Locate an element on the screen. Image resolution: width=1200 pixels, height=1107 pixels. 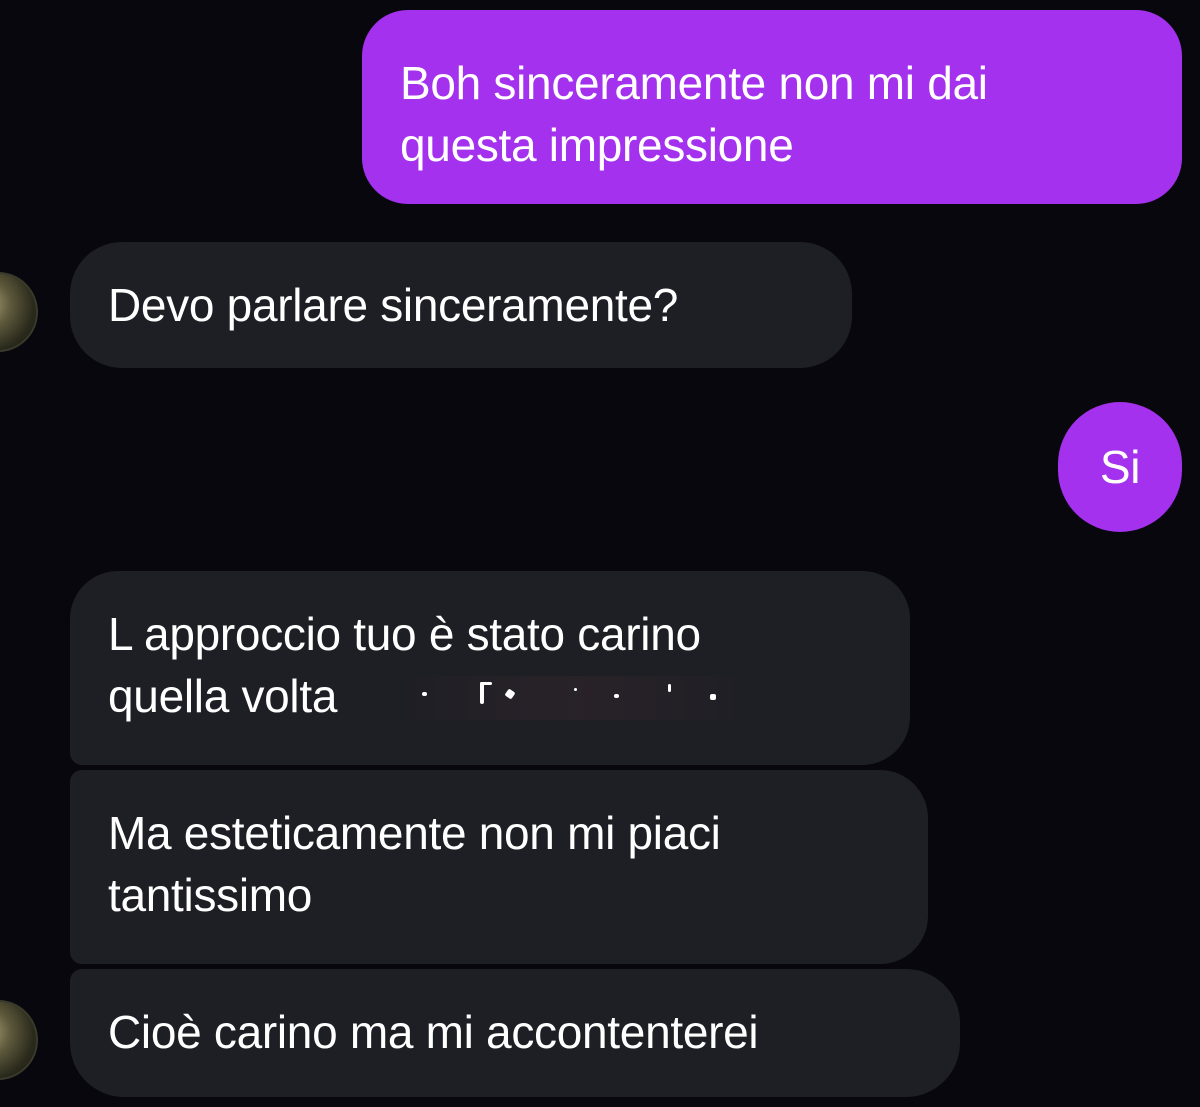
message-text: Cioè carino ma mi accontenterei is located at coordinates (433, 1032).